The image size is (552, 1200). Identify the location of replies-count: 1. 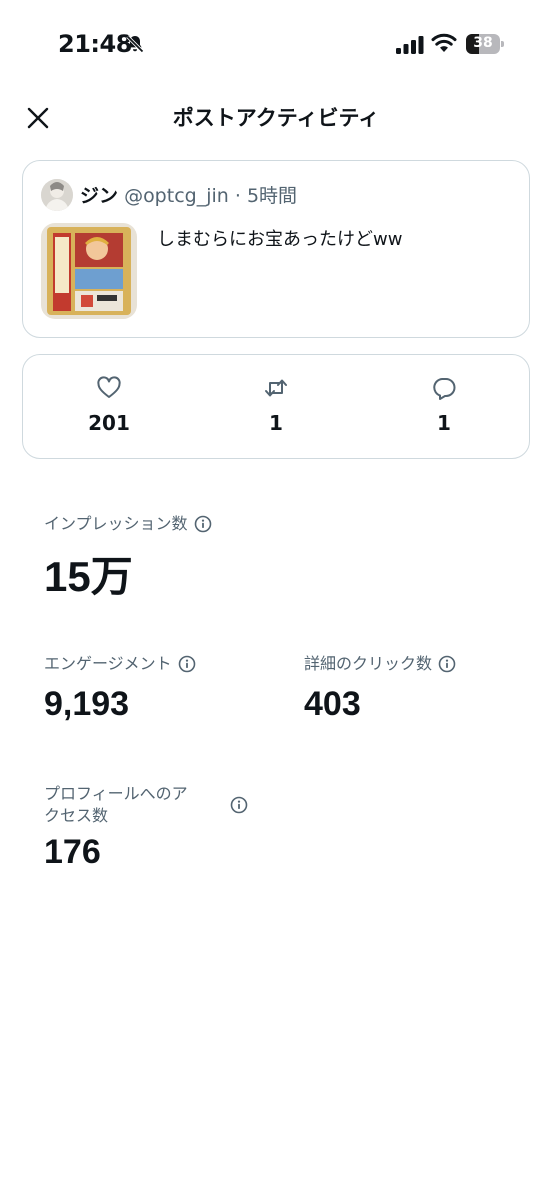
(444, 423).